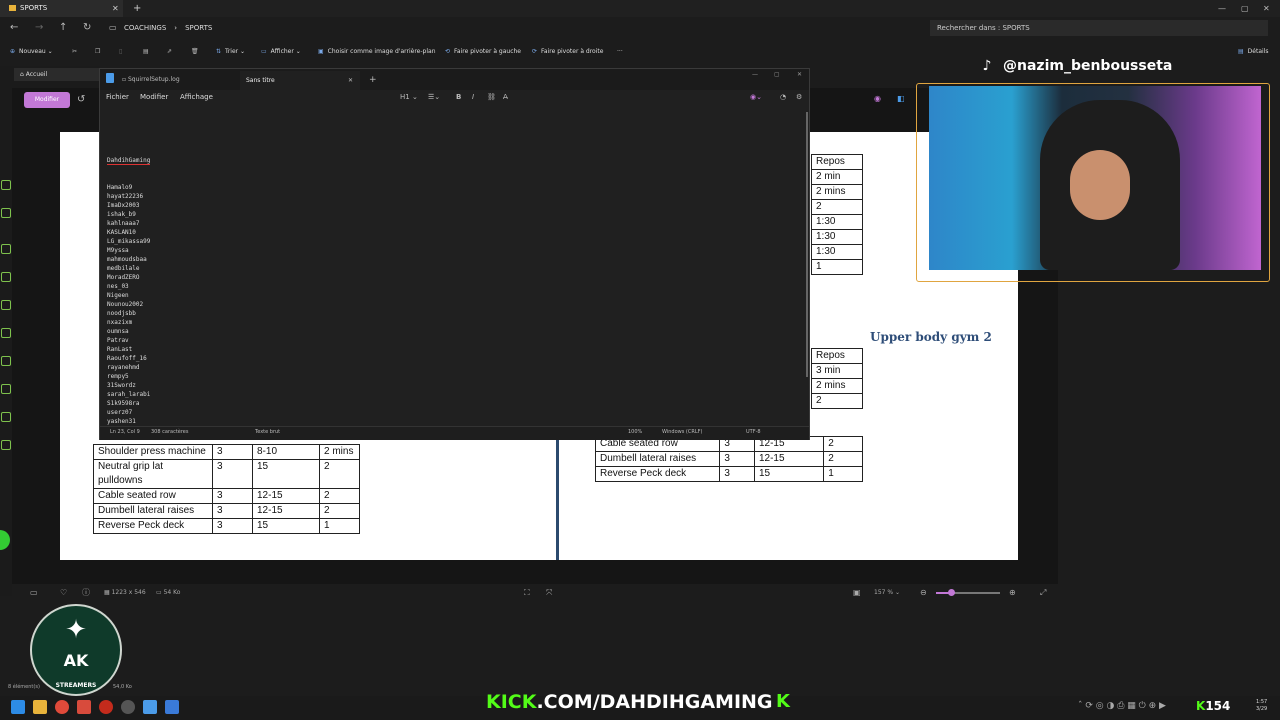  What do you see at coordinates (34, 593) in the screenshot?
I see `filmstrip-icon: ▭` at bounding box center [34, 593].